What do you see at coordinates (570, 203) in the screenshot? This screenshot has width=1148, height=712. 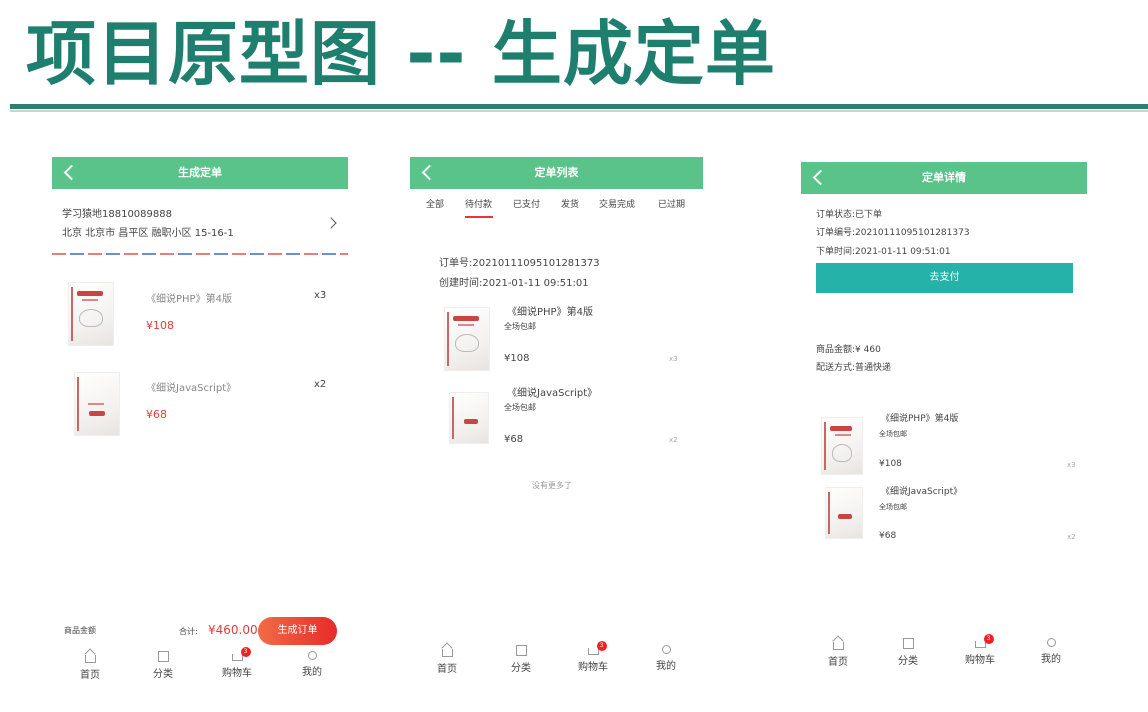 I see `tab-shipped: 发货` at bounding box center [570, 203].